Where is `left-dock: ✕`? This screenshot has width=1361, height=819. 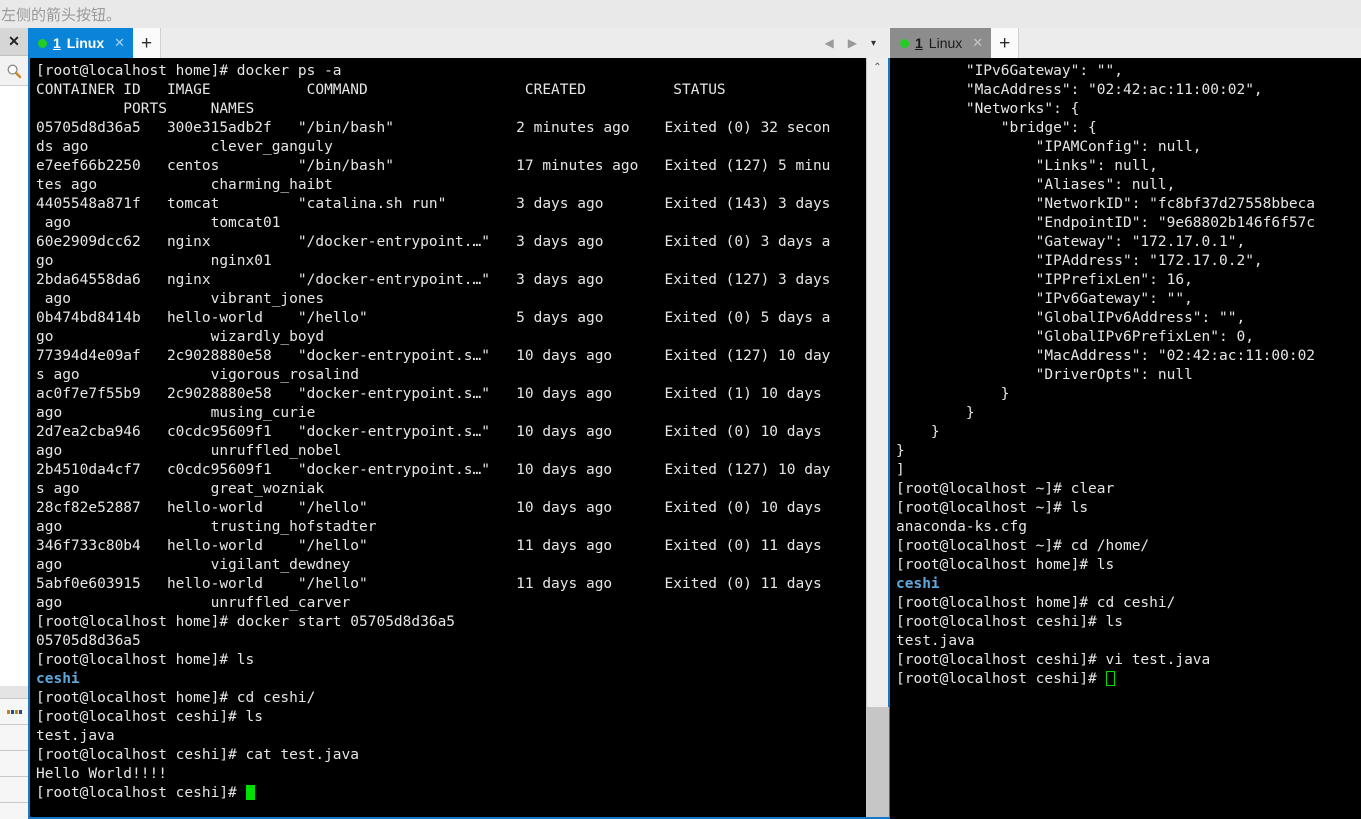
left-dock: ✕ is located at coordinates (14, 423).